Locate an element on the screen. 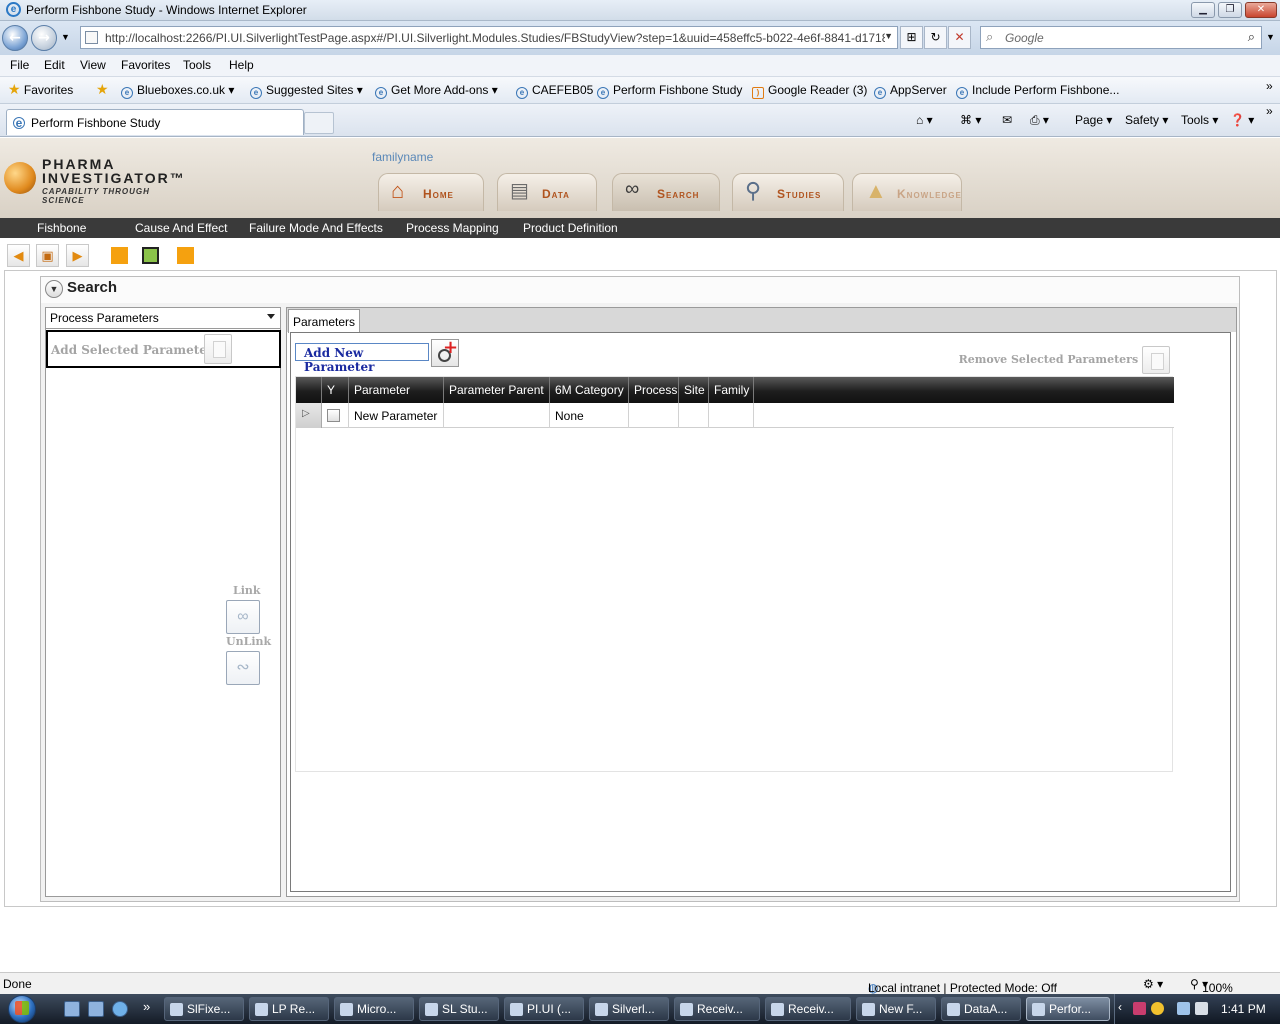 Image resolution: width=1280 pixels, height=1024 pixels. network-icon is located at coordinates (1183, 1008).